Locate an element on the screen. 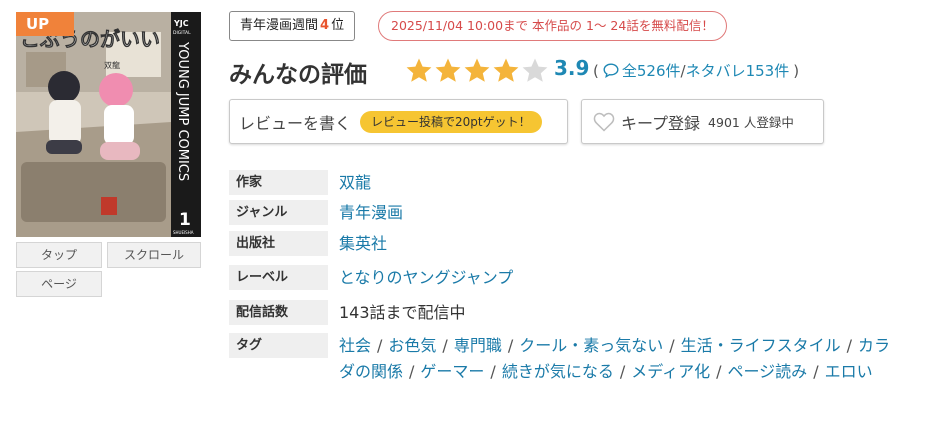 This screenshot has height=432, width=927. episodes-value: 143話まで配信中 is located at coordinates (402, 312).